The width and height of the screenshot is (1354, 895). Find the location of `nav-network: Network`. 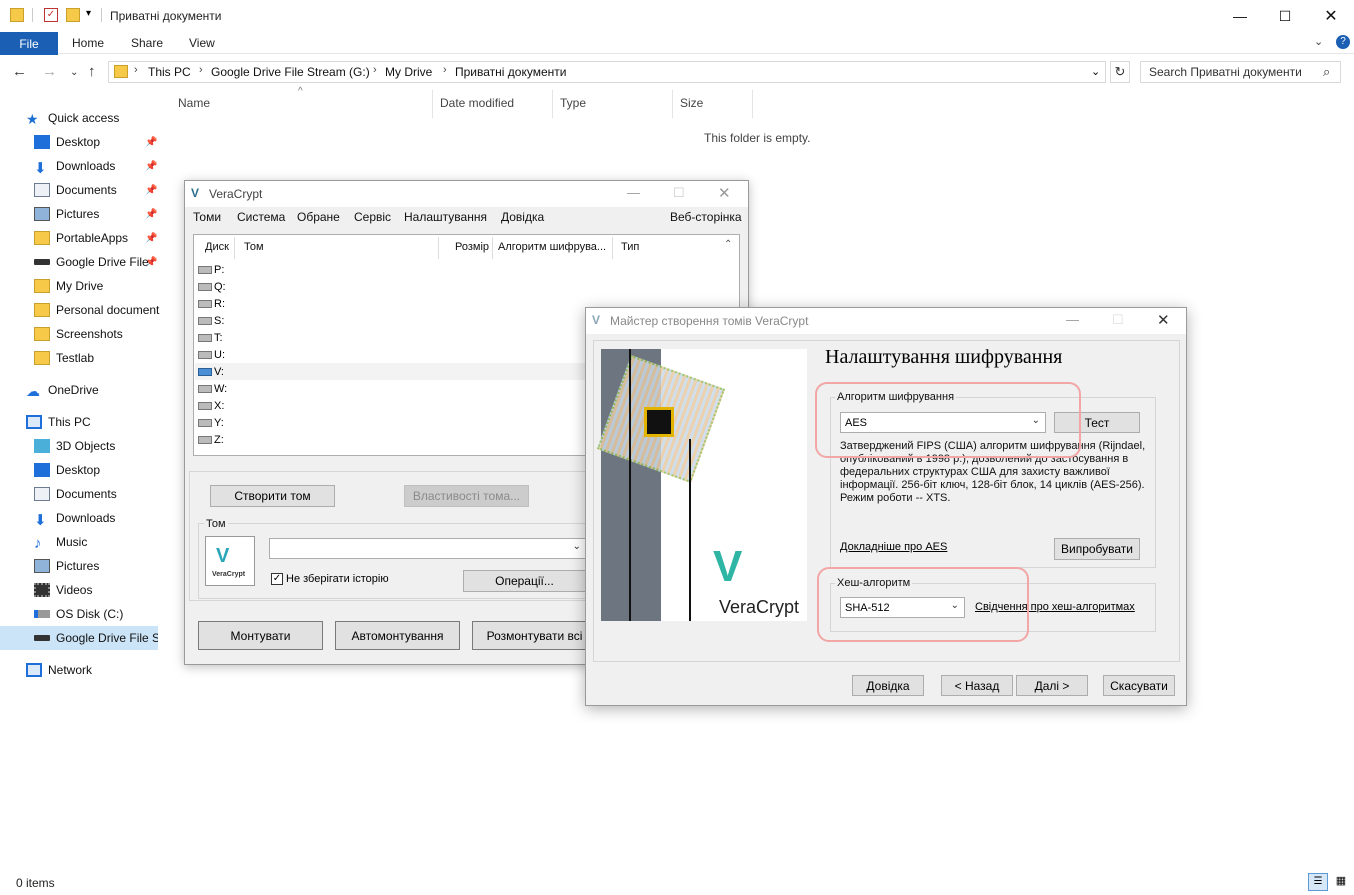

nav-network: Network is located at coordinates (105, 670).